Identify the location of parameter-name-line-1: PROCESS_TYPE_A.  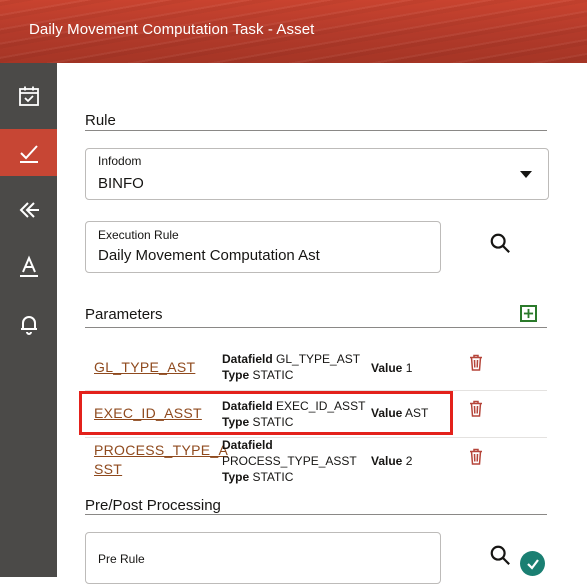
(161, 450).